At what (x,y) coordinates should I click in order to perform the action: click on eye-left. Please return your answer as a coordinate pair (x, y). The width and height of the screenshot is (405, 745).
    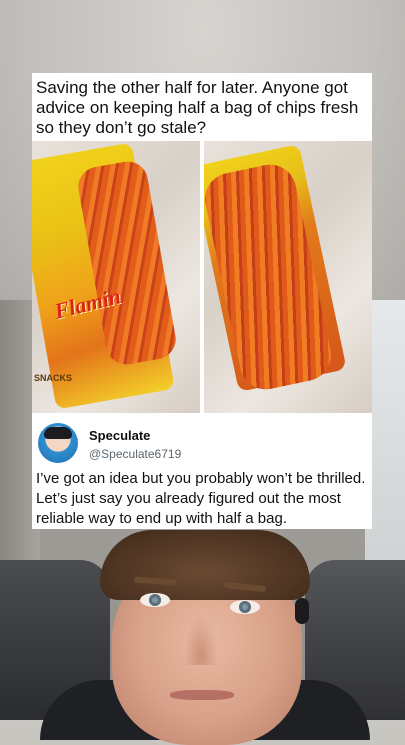
    Looking at the image, I should click on (155, 600).